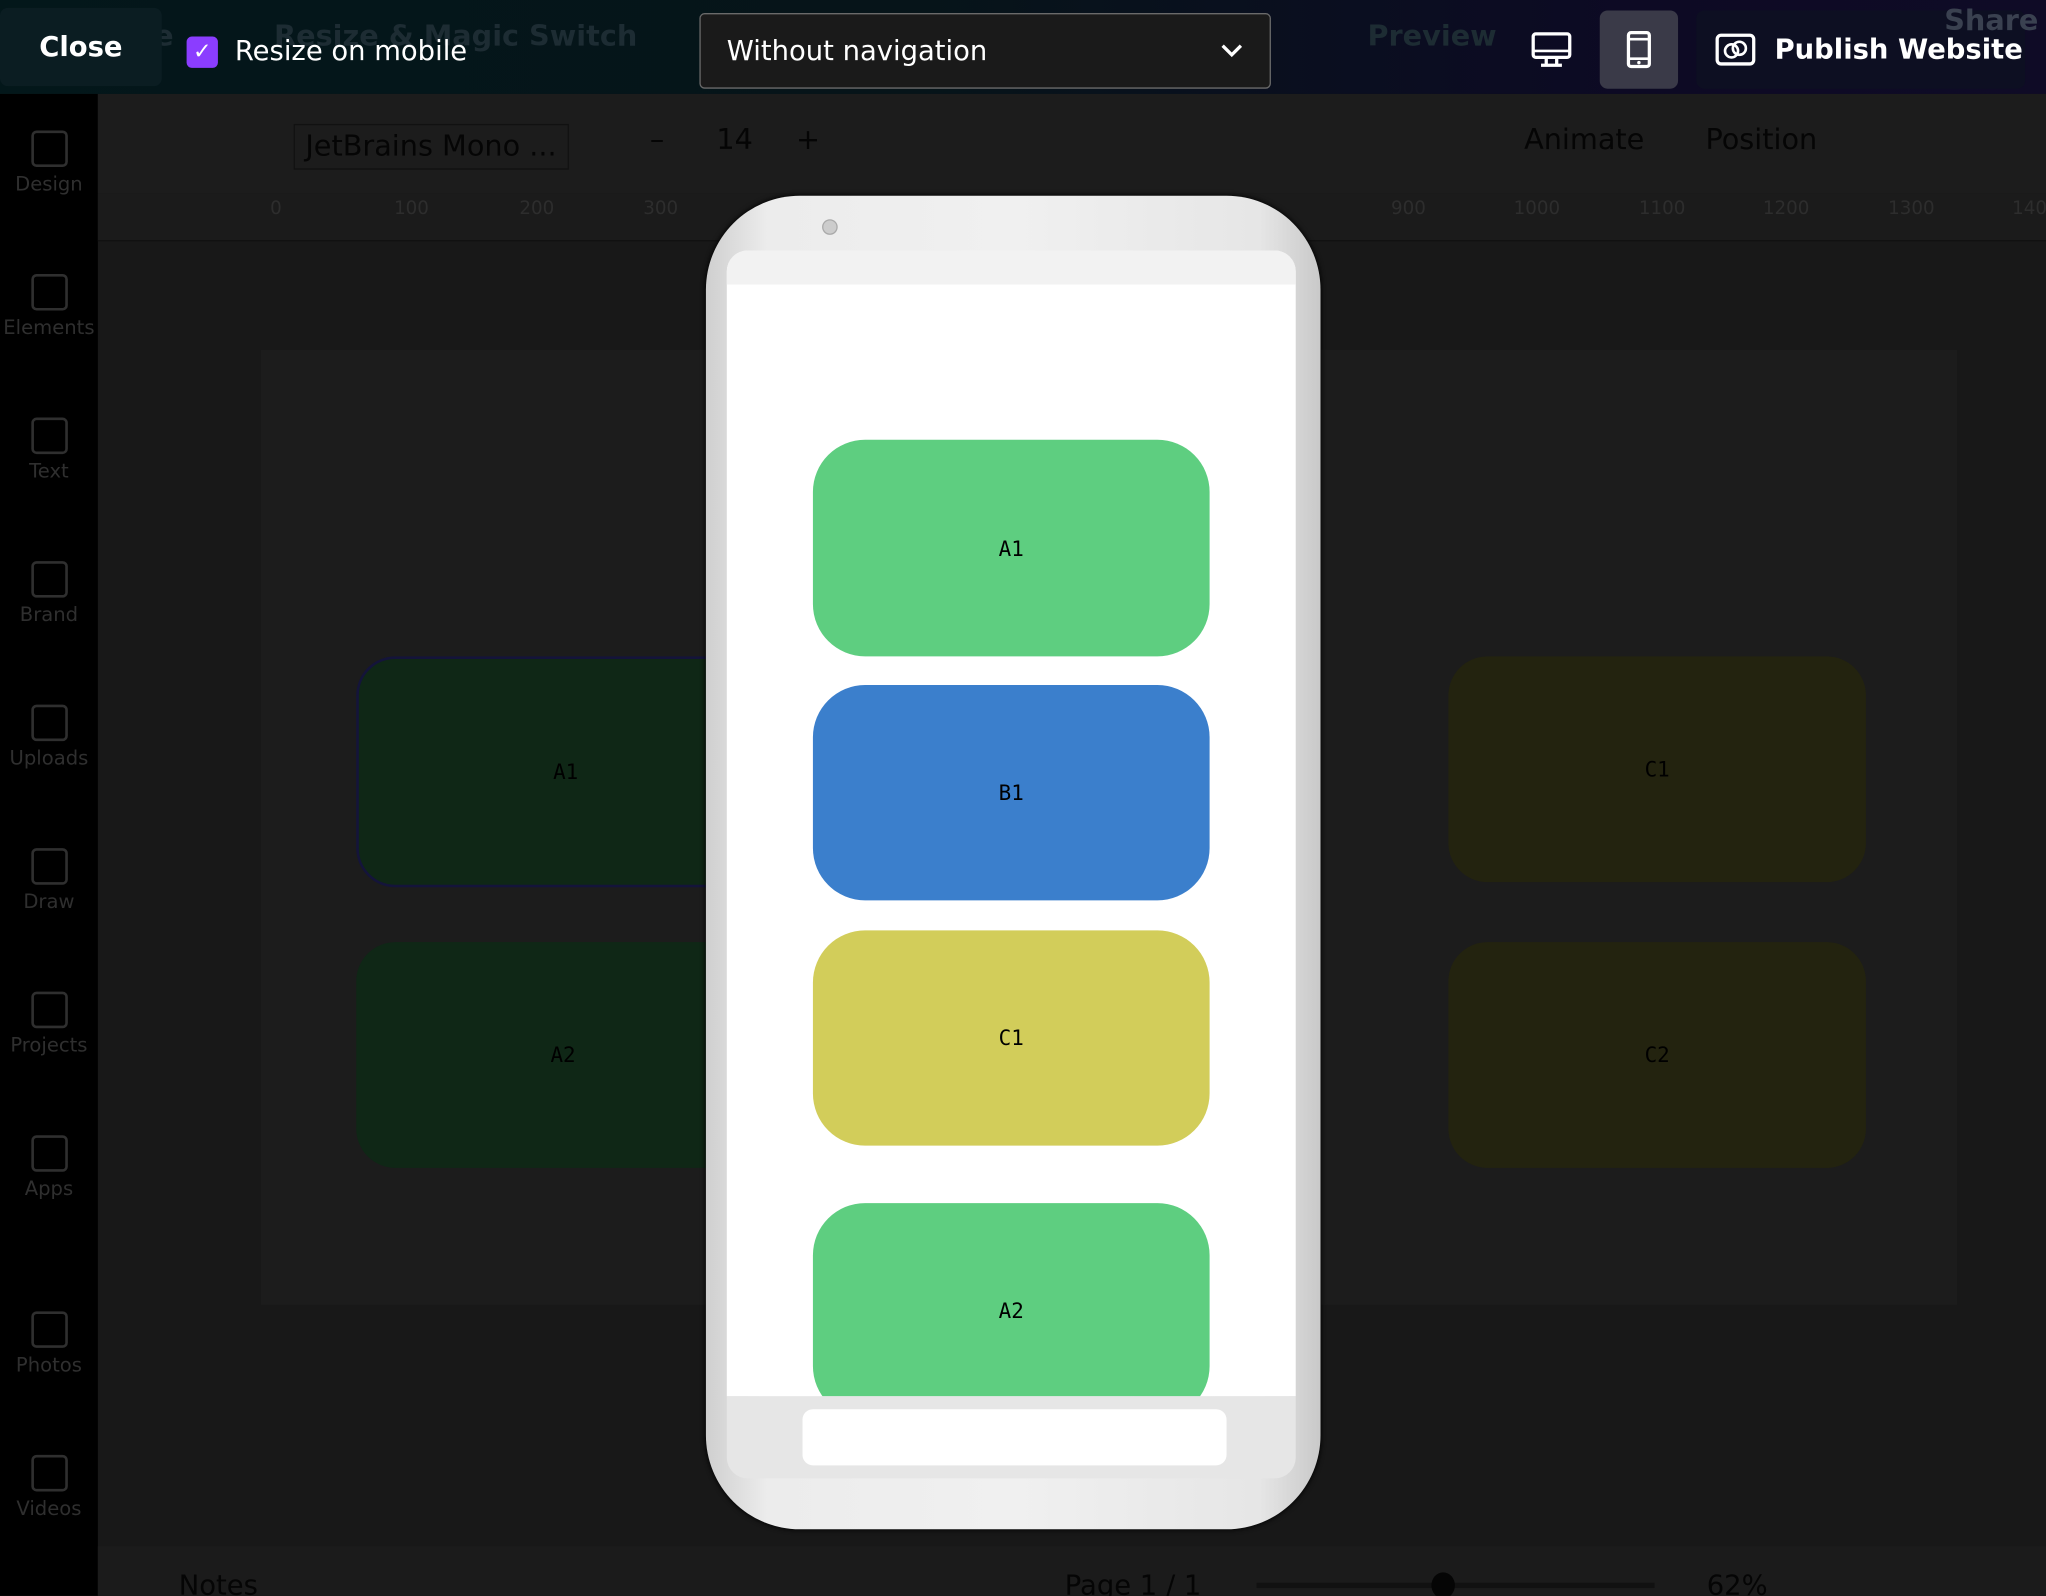 This screenshot has height=1596, width=2046. I want to click on mobile-card-a2: A2, so click(1011, 1300).